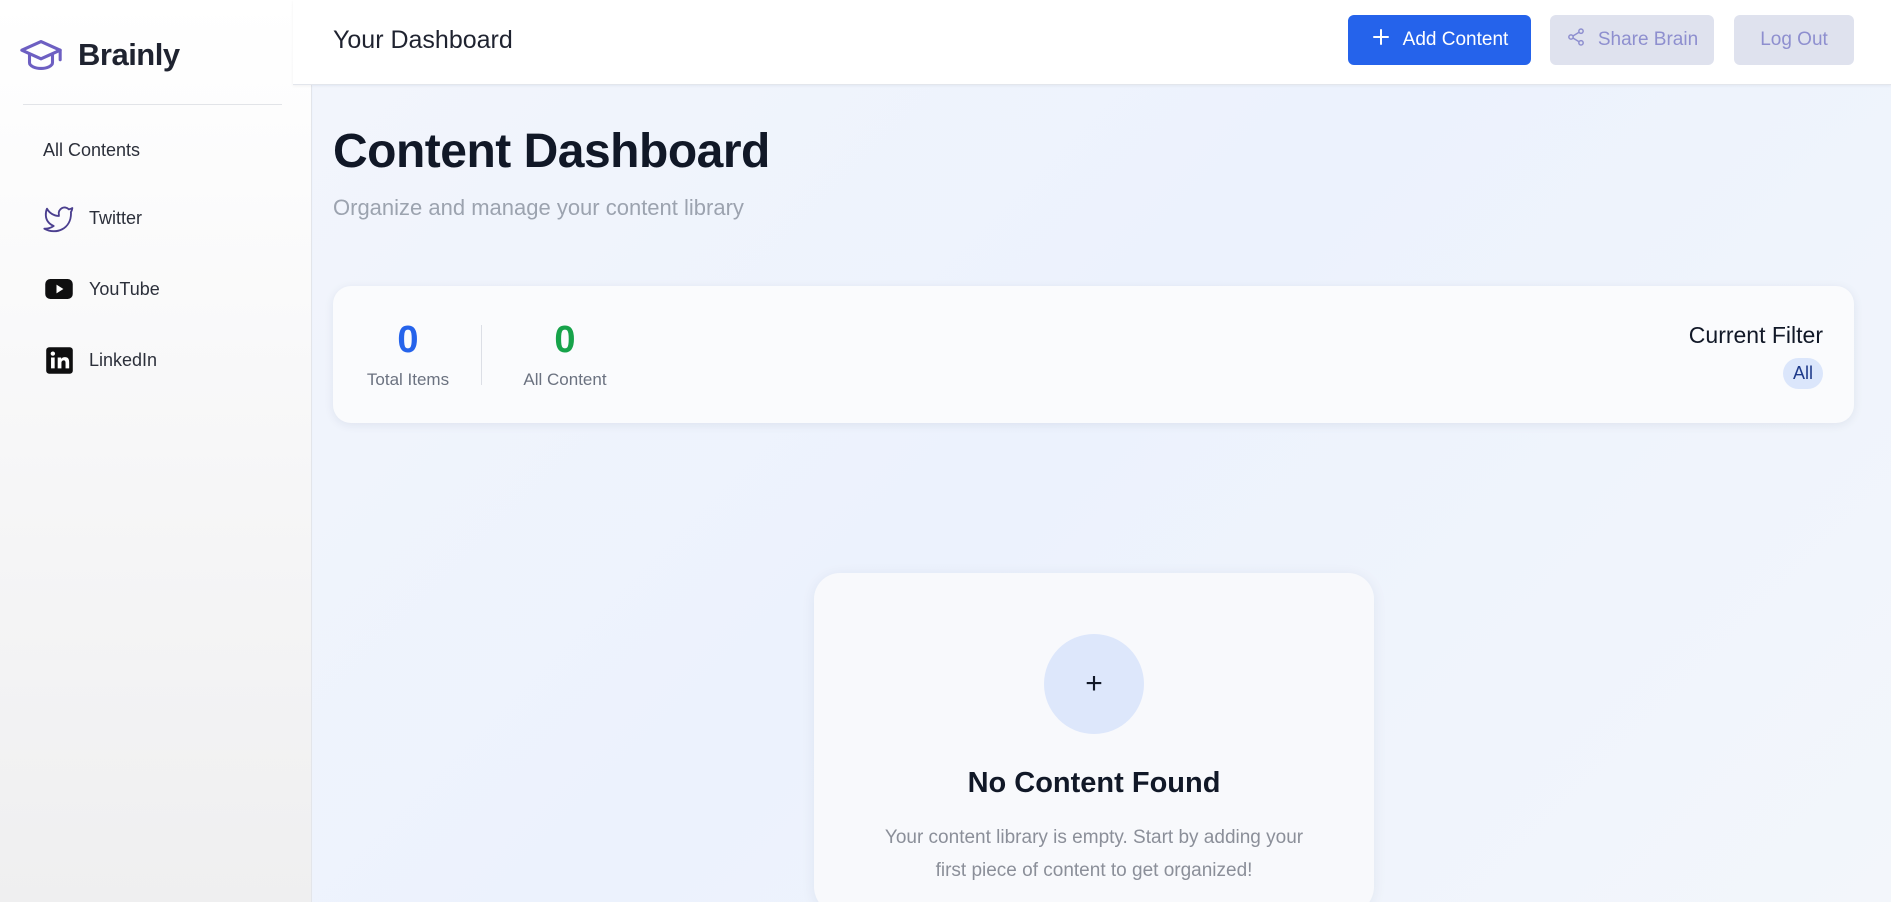 The height and width of the screenshot is (902, 1891). I want to click on stat-label: All Content, so click(565, 379).